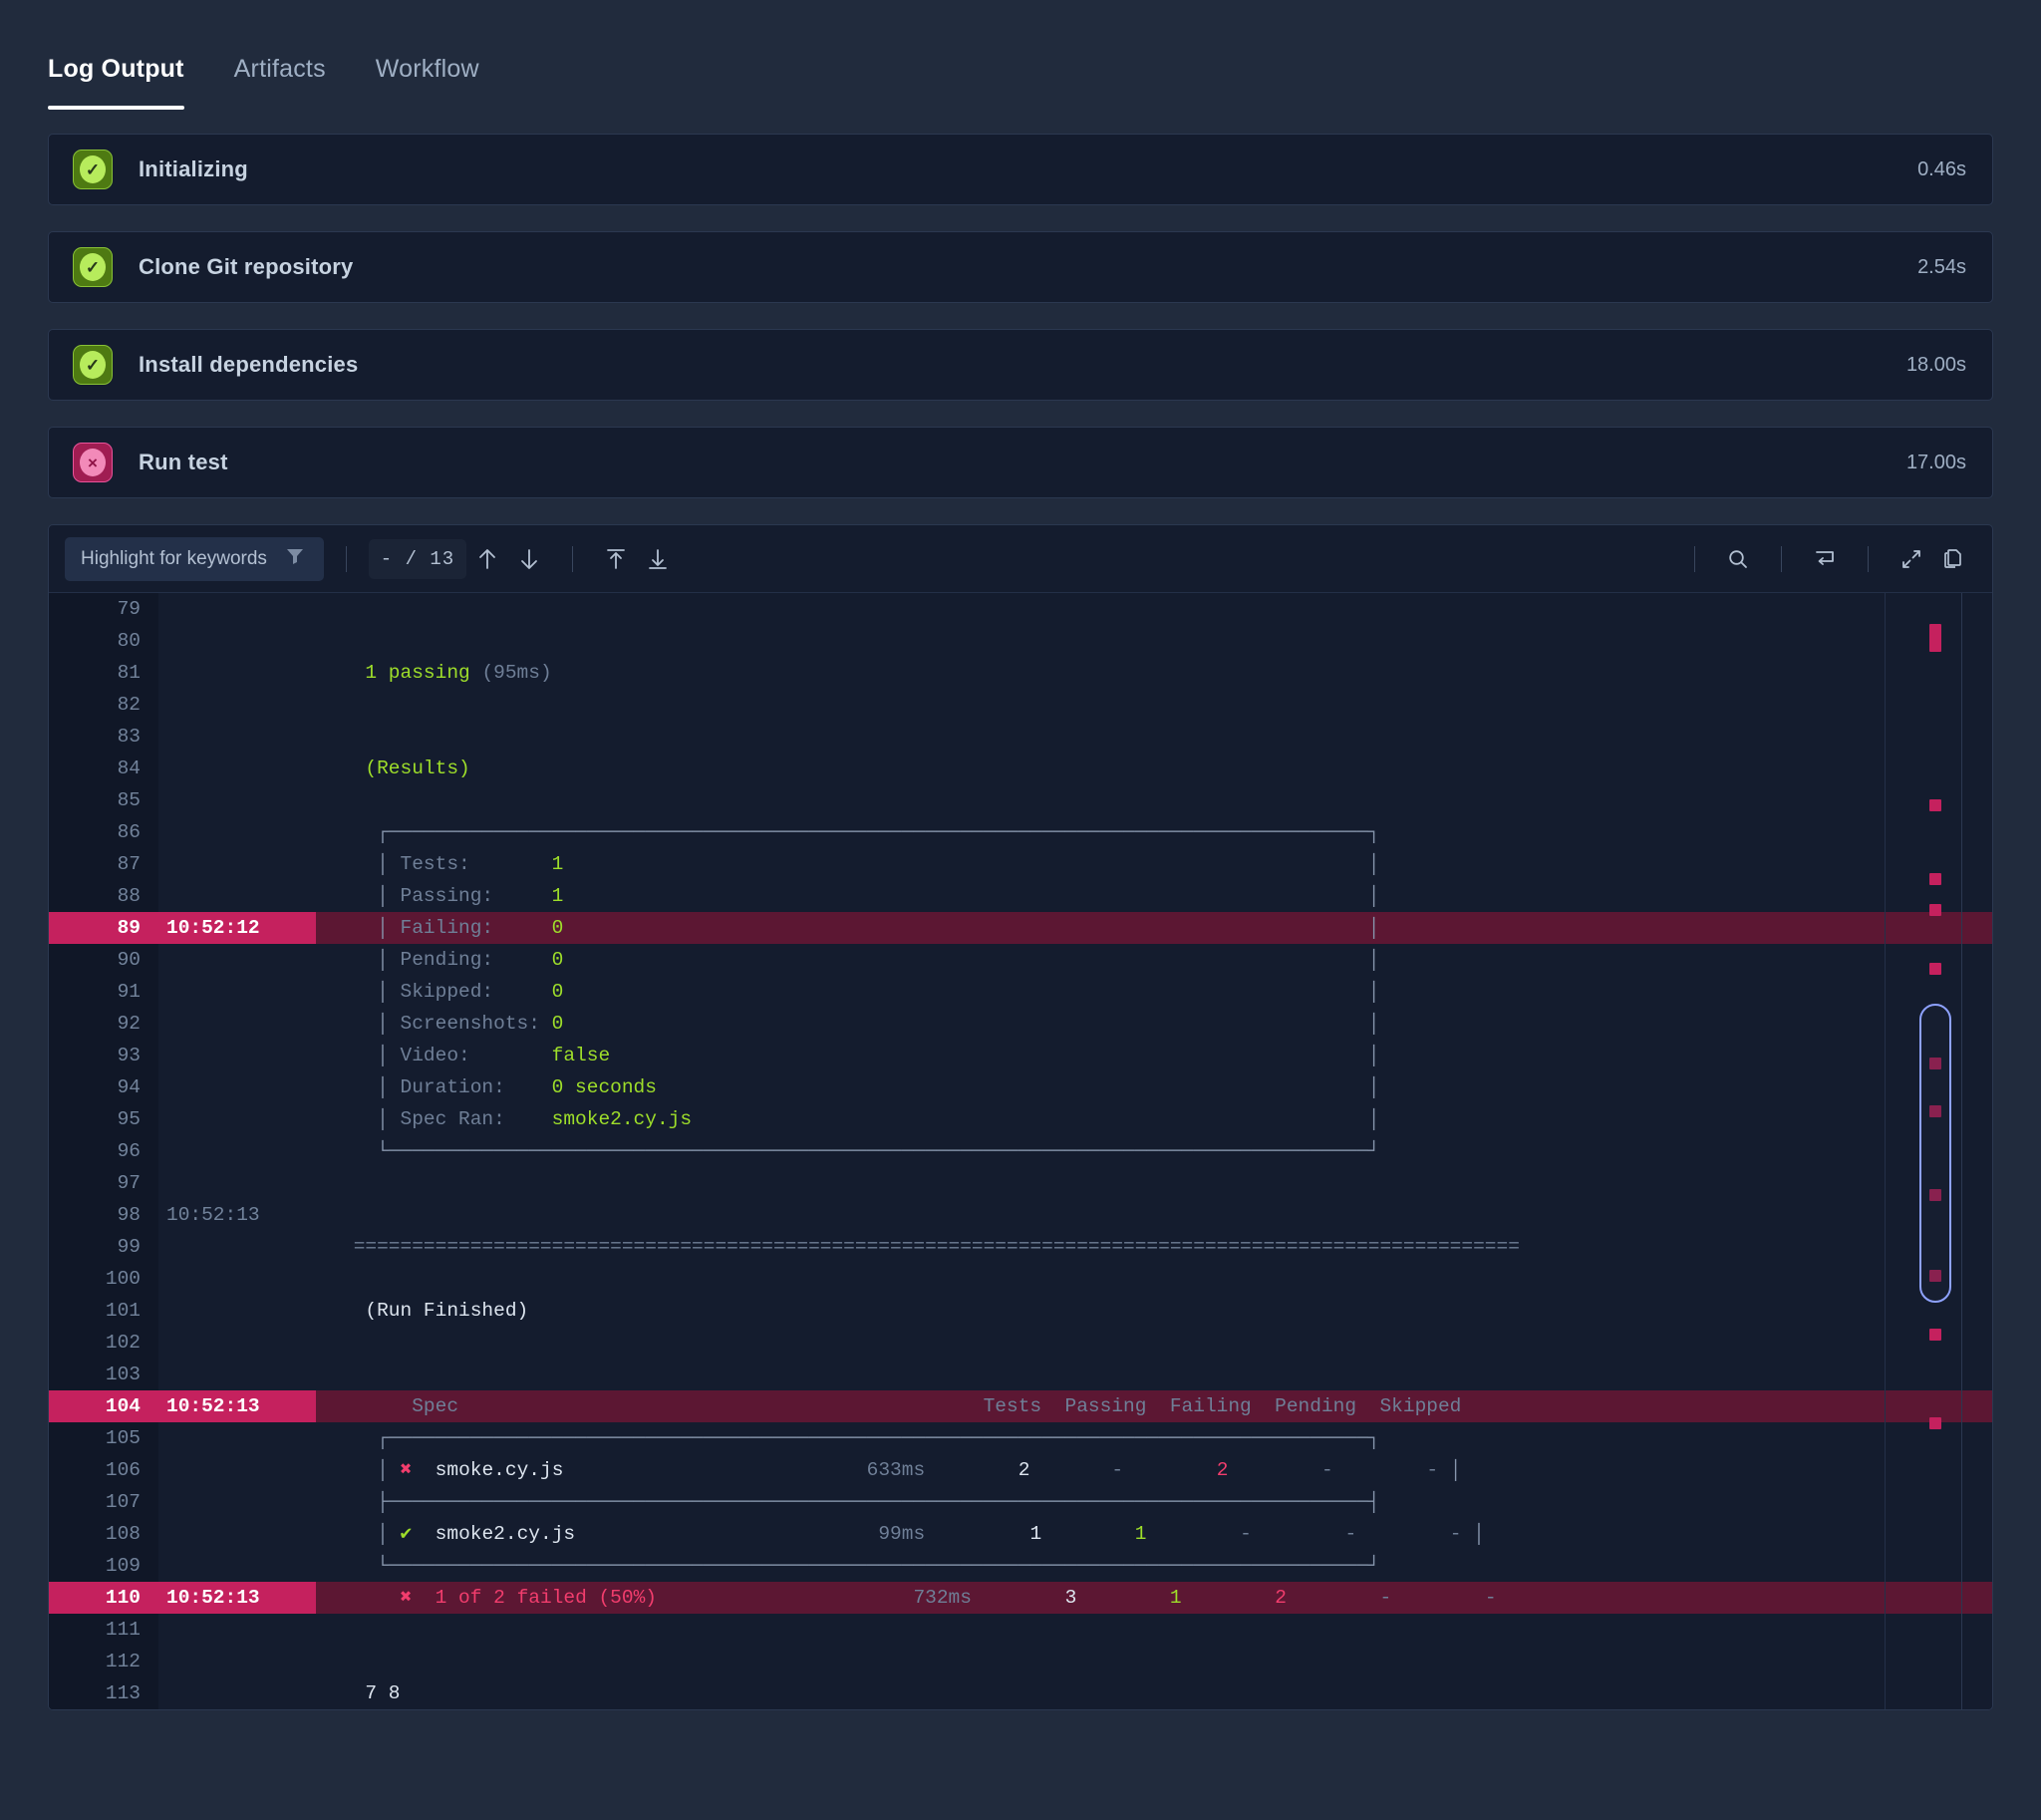  Describe the element at coordinates (1129, 1598) in the screenshot. I see `log-token: 1` at that location.